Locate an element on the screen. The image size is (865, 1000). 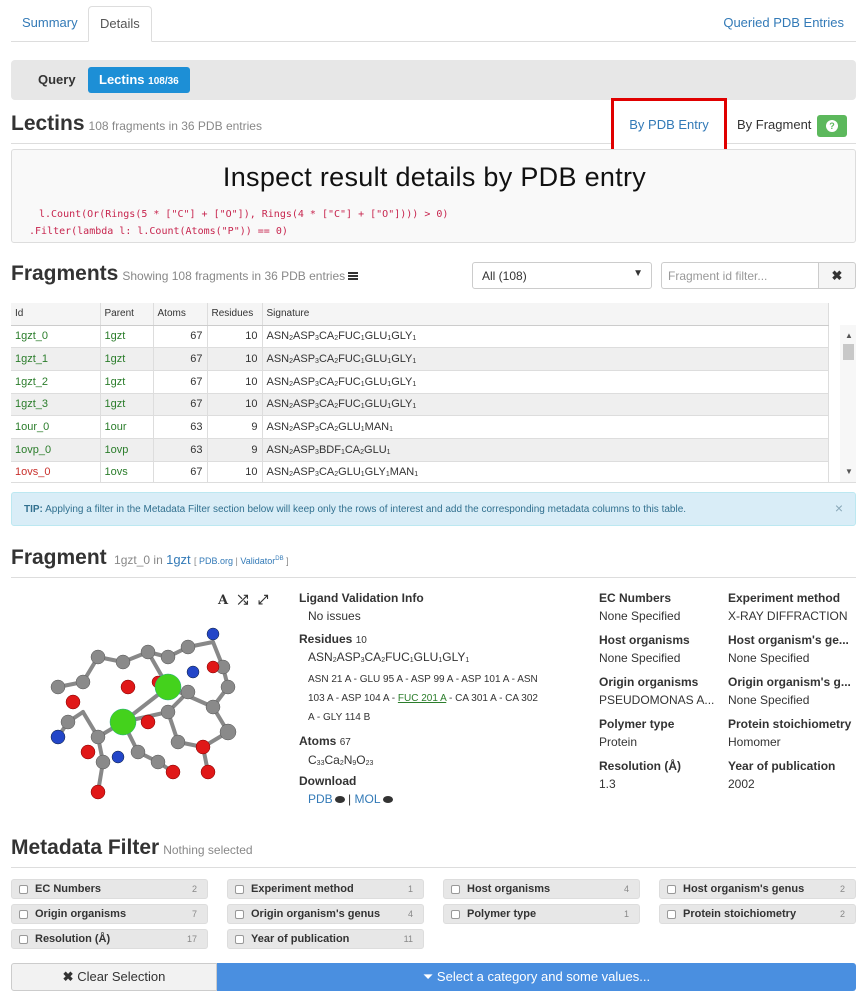
table-row: 1gzt_0 1gzt 67 10 ASN2ASP3CA2FUC1GLU1GLY1 is located at coordinates (420, 337).